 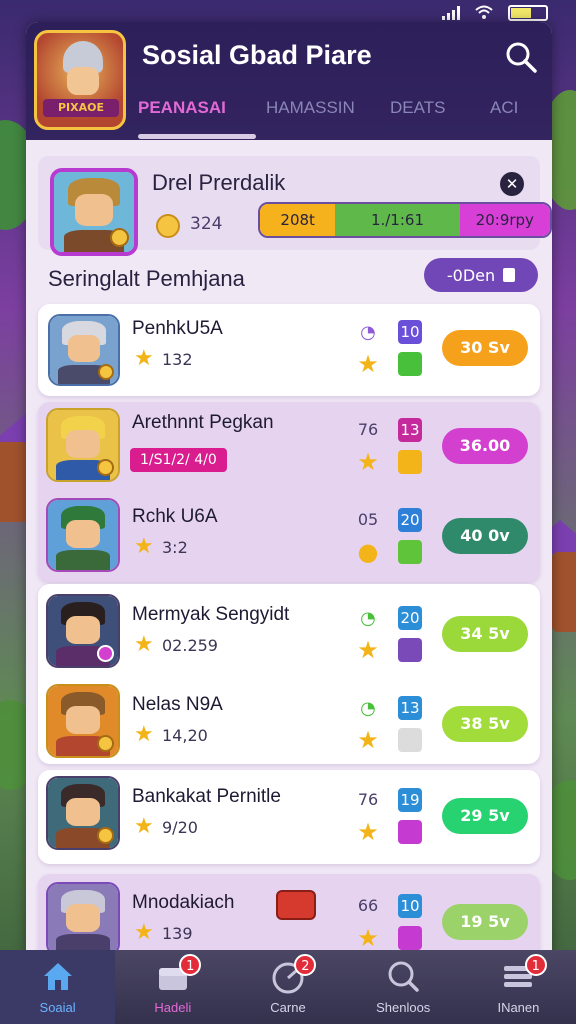 I want to click on player-stat: 66, so click(x=368, y=905).